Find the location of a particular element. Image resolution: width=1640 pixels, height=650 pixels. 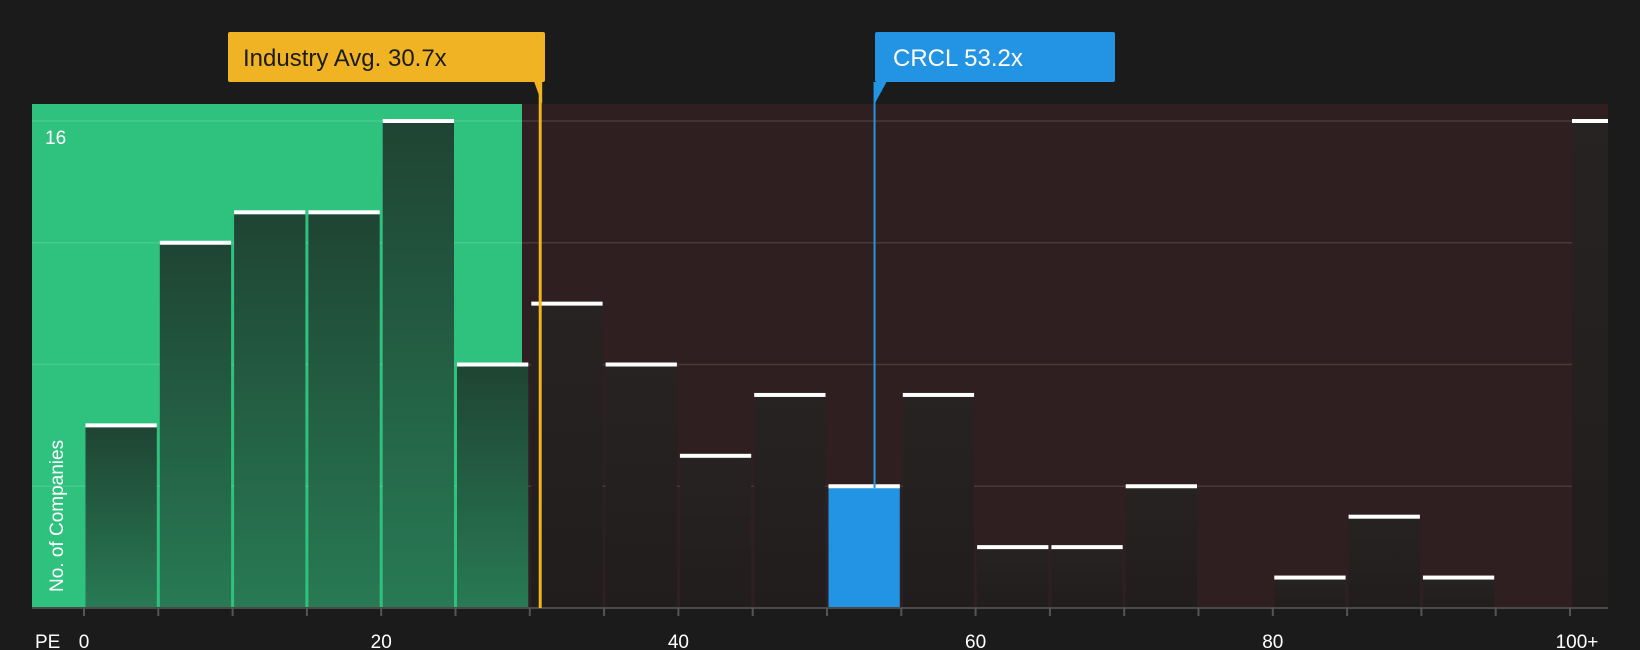

x-axis-ticks is located at coordinates (827, 612).